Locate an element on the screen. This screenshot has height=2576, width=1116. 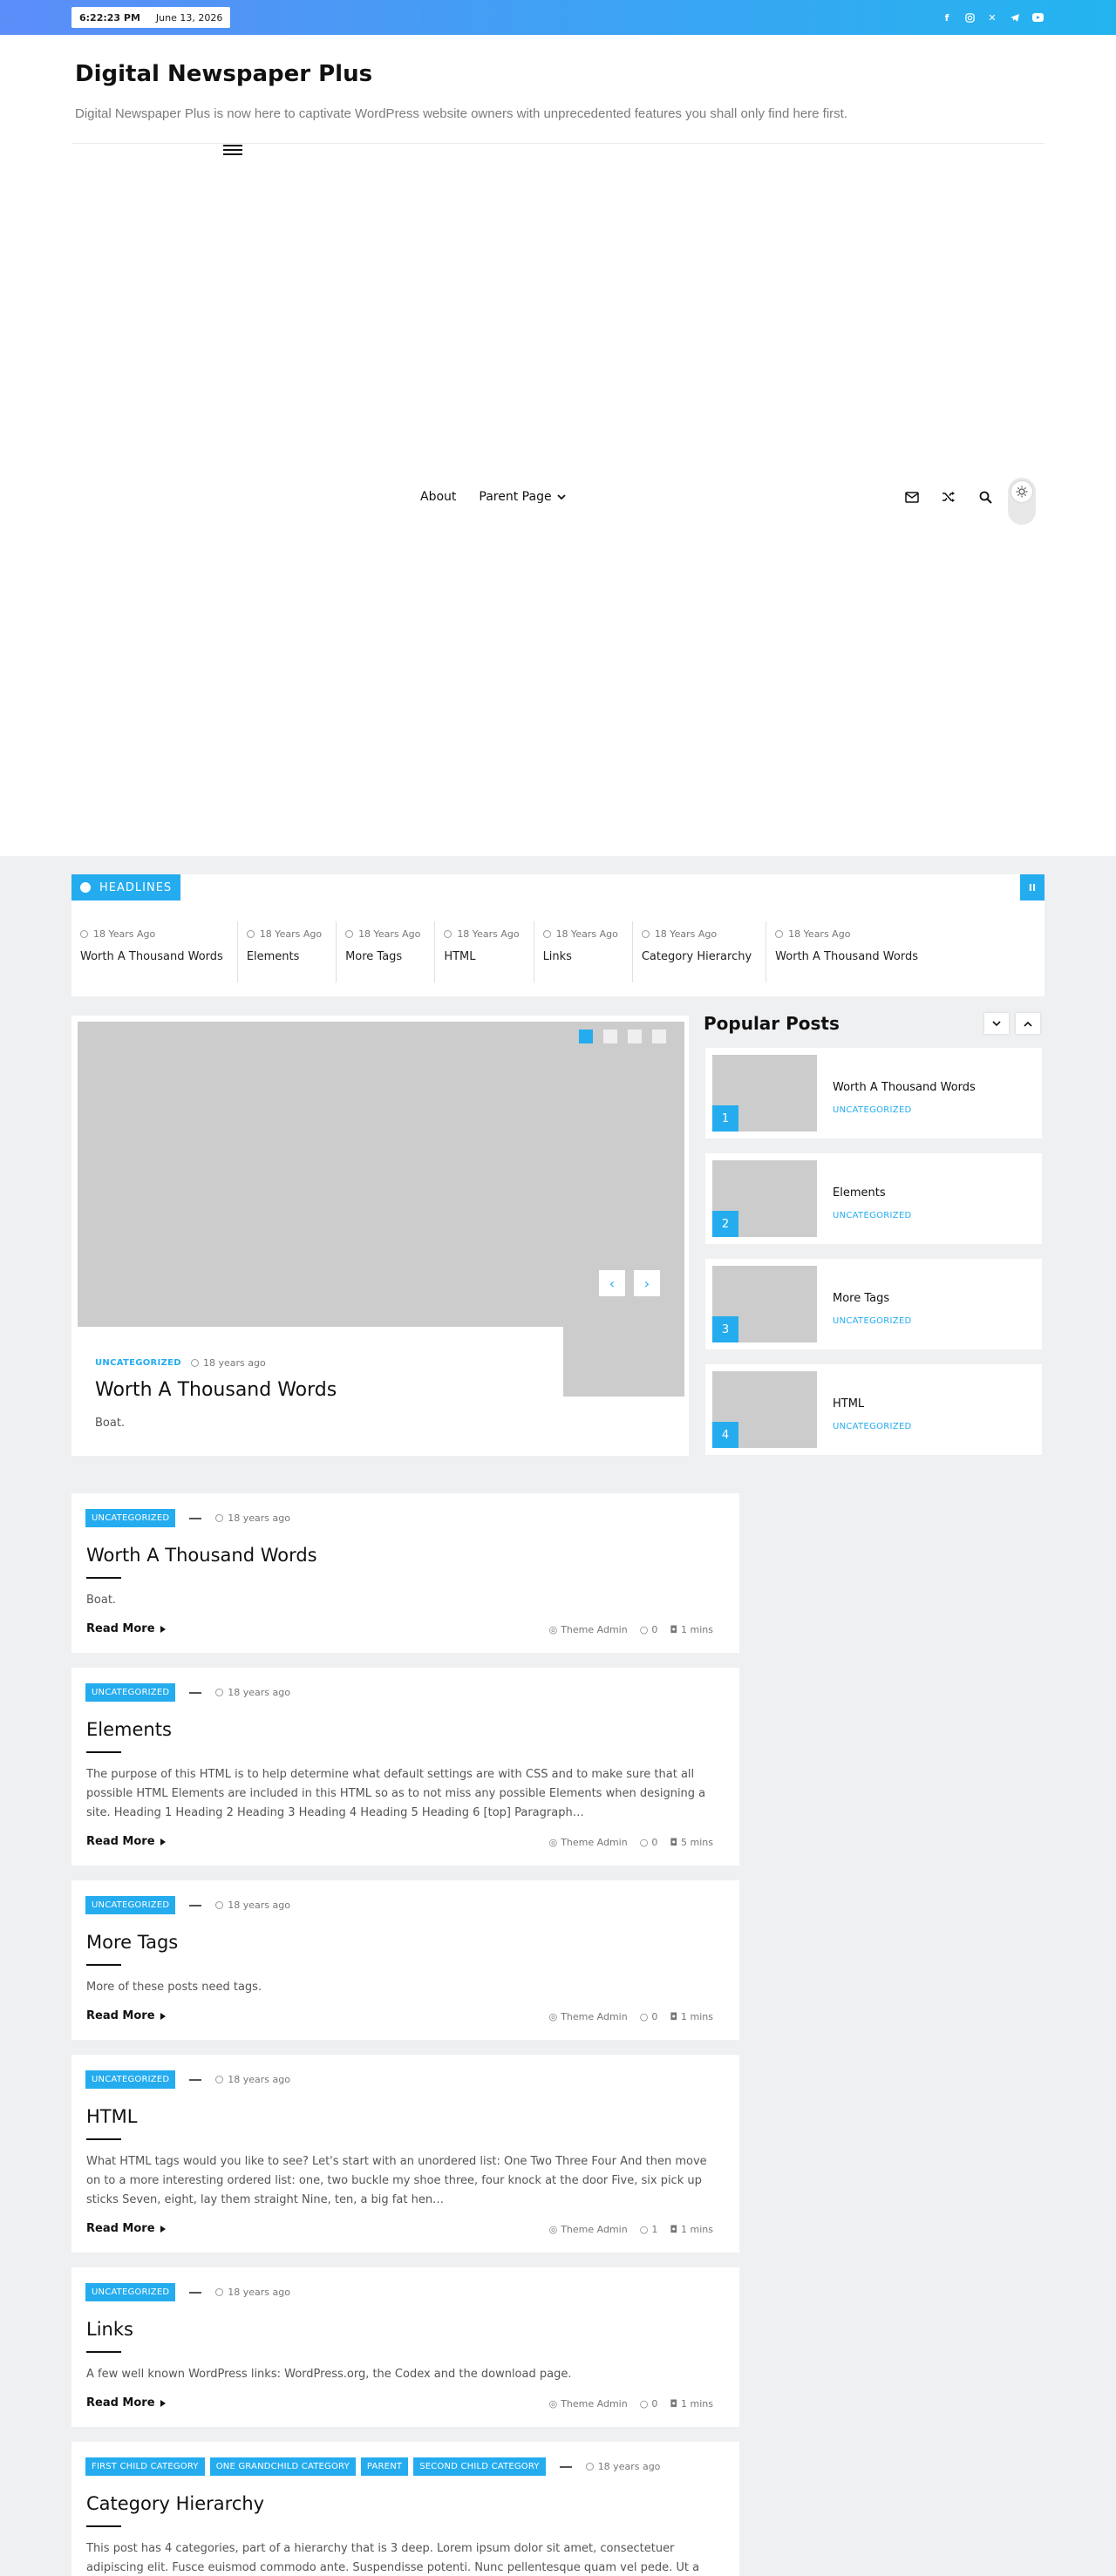
chevron-down-icon is located at coordinates (996, 1023).